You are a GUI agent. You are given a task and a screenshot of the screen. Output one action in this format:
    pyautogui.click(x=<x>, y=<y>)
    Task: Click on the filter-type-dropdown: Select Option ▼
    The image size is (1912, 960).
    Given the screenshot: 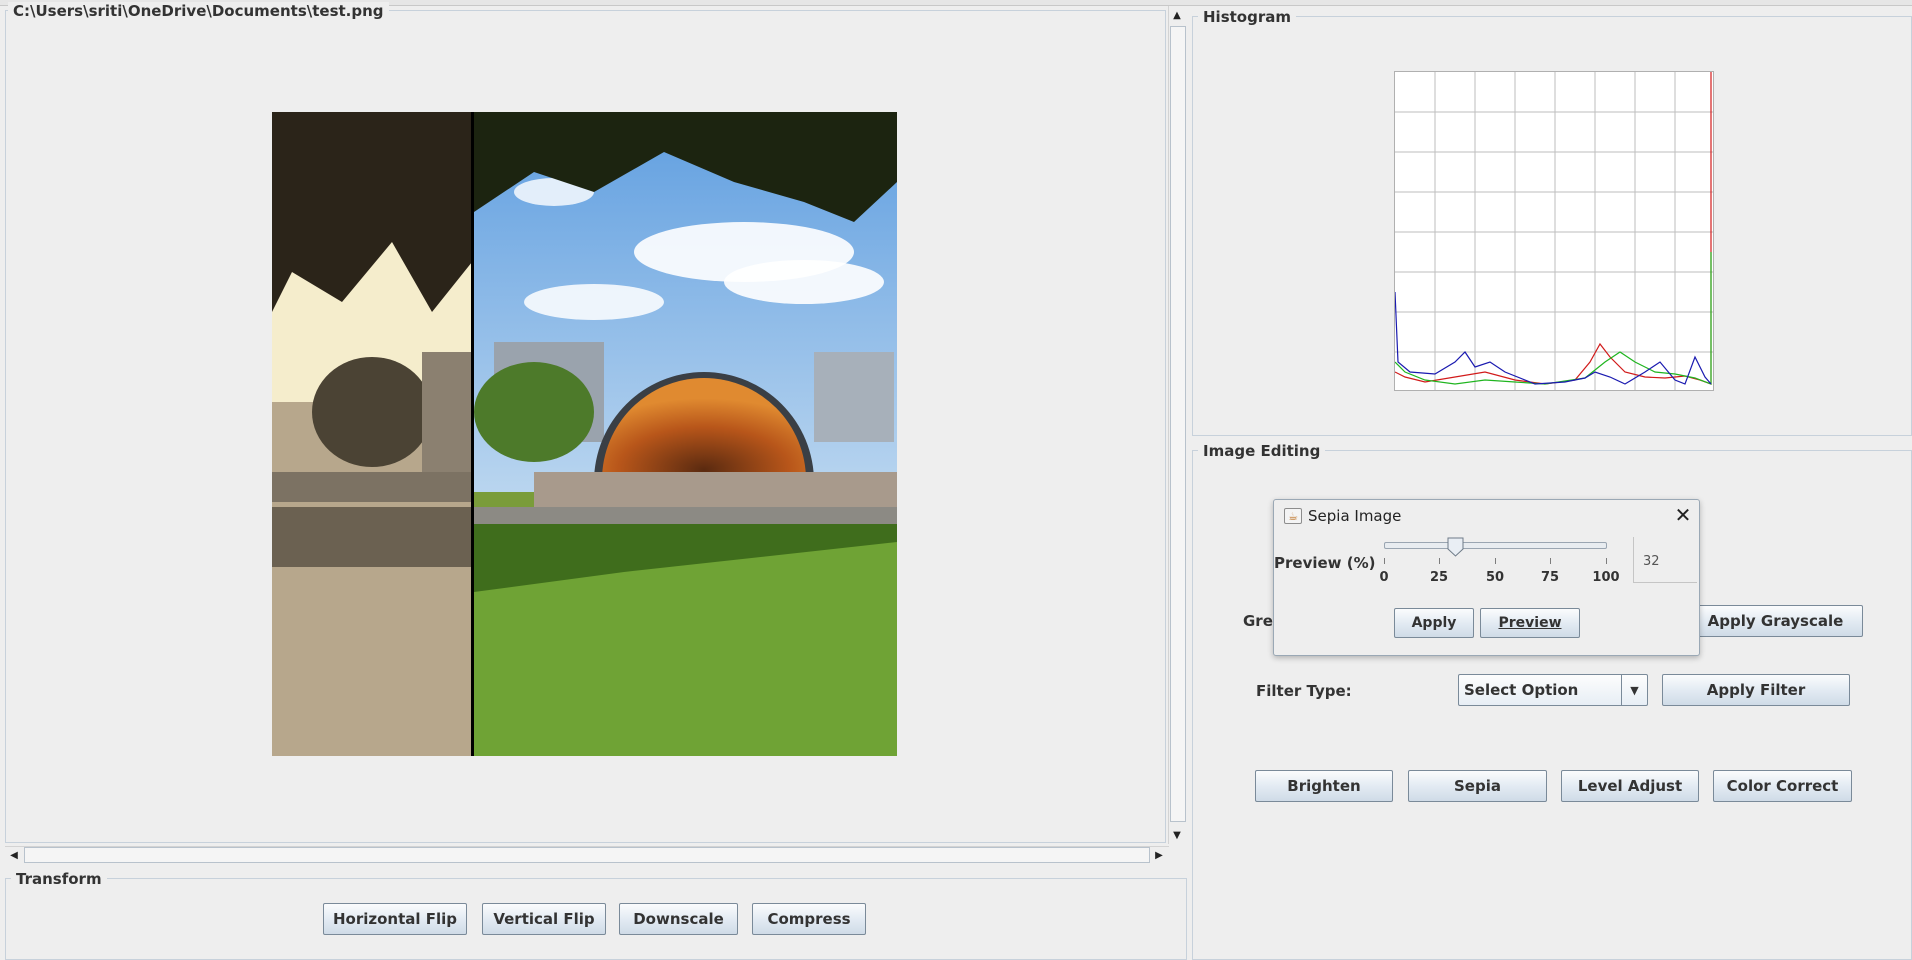 What is the action you would take?
    pyautogui.click(x=1553, y=690)
    